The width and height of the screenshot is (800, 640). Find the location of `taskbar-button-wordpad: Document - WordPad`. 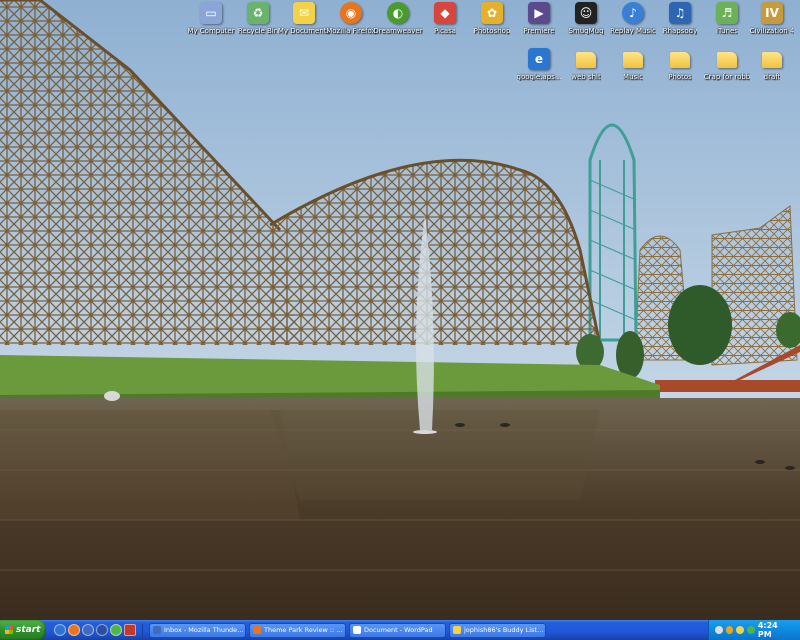

taskbar-button-wordpad: Document - WordPad is located at coordinates (397, 630).